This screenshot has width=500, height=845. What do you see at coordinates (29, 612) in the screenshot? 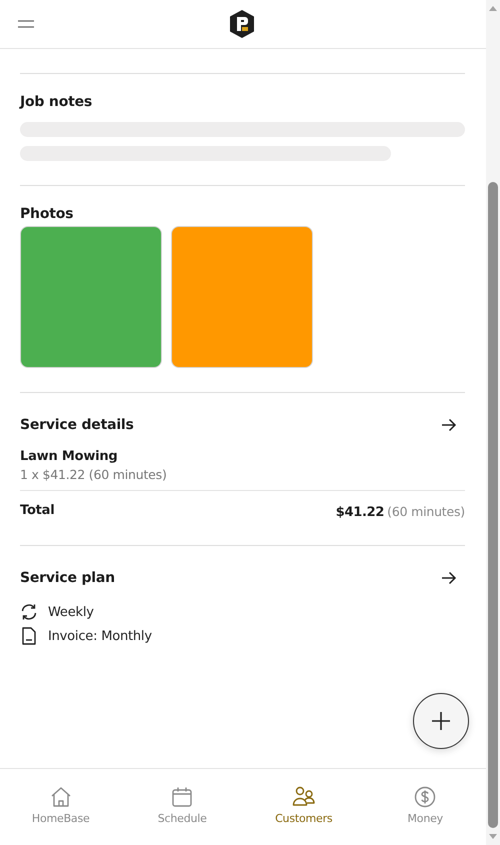
I see `repeat-icon` at bounding box center [29, 612].